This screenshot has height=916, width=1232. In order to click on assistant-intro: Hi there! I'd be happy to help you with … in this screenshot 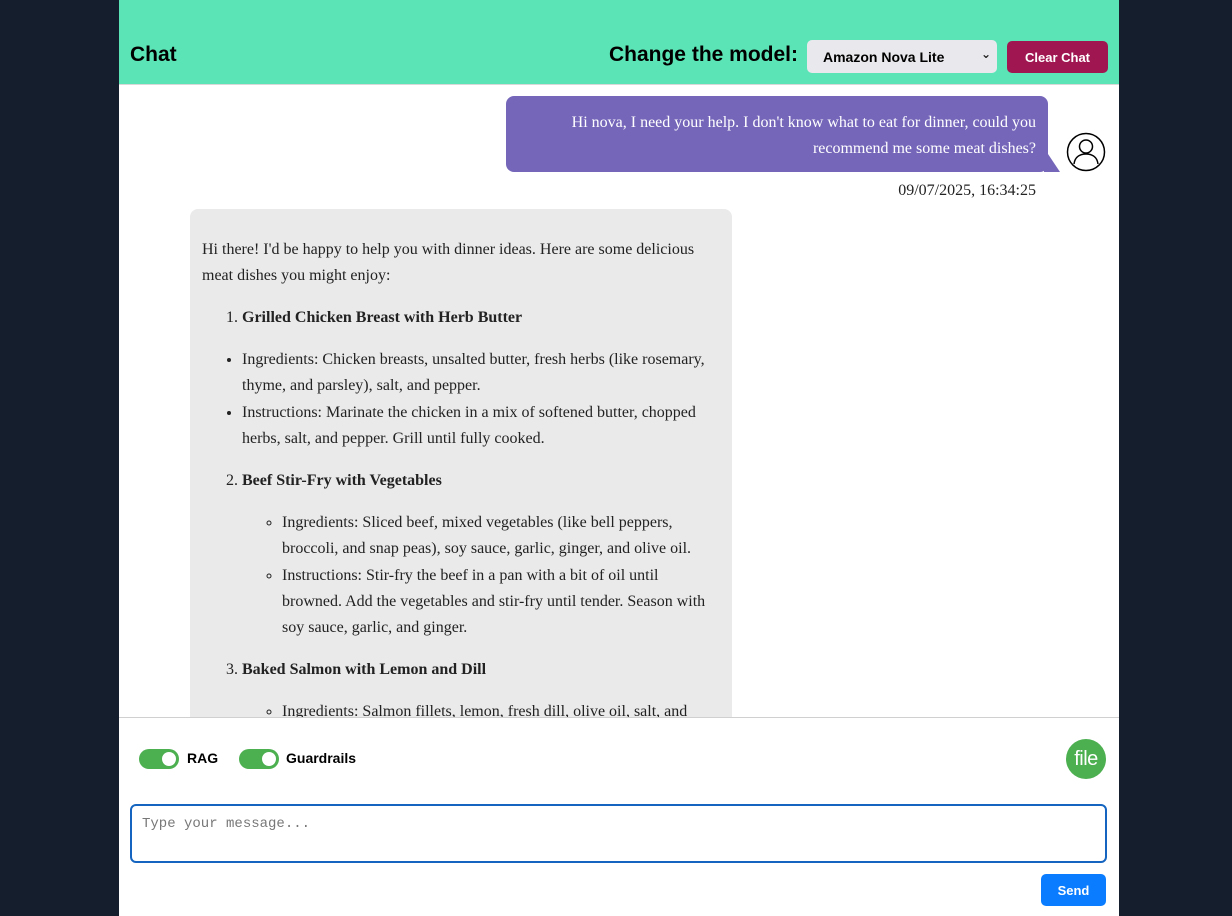, I will do `click(448, 262)`.